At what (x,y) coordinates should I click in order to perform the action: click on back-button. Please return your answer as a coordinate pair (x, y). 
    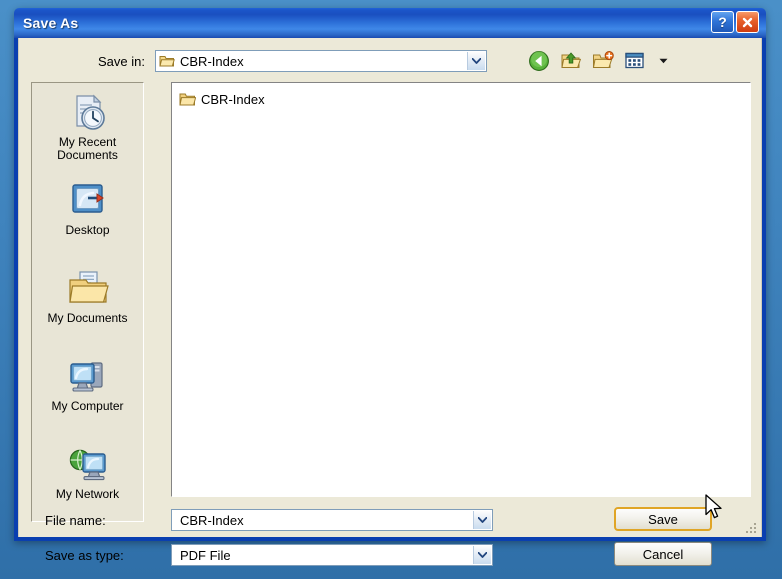
    Looking at the image, I should click on (539, 61).